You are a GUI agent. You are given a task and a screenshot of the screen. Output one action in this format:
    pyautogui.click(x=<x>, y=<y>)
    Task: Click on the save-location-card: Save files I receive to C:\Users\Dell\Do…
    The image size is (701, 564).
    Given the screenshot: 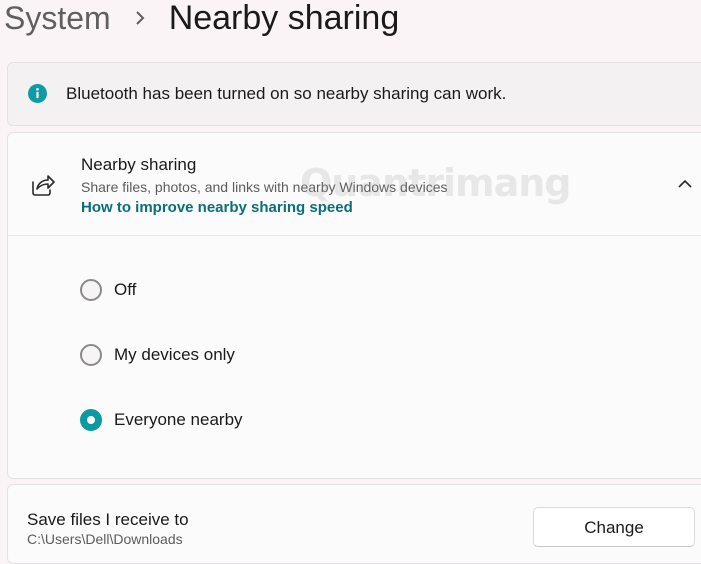 What is the action you would take?
    pyautogui.click(x=354, y=524)
    